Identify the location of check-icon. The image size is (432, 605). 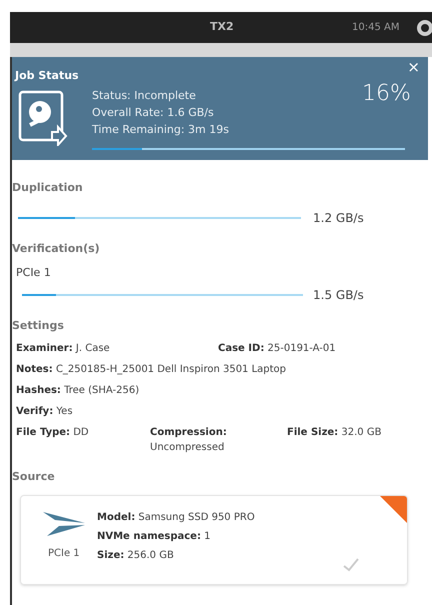
(351, 565).